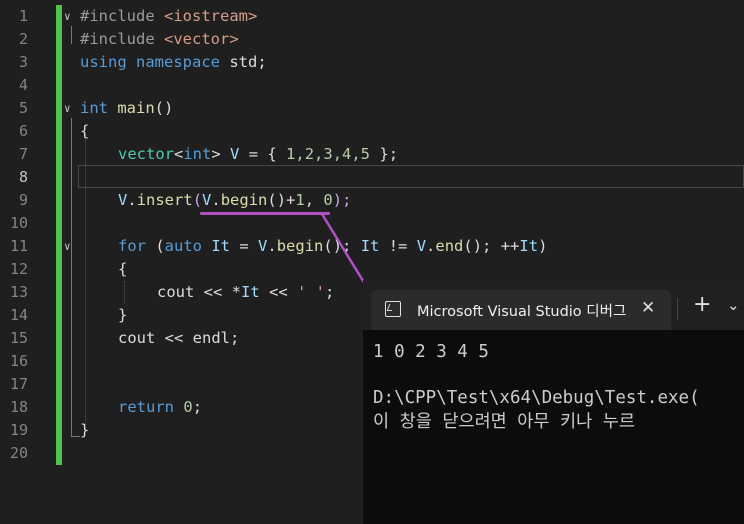 The image size is (744, 524). I want to click on code-line-19: }, so click(84, 430).